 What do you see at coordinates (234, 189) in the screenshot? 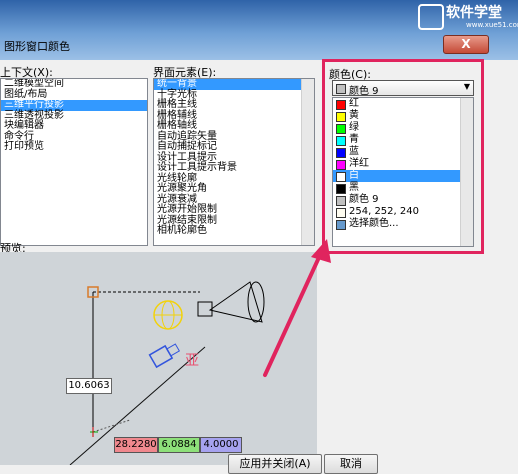
I see `interface-element-item: 光源聚光角` at bounding box center [234, 189].